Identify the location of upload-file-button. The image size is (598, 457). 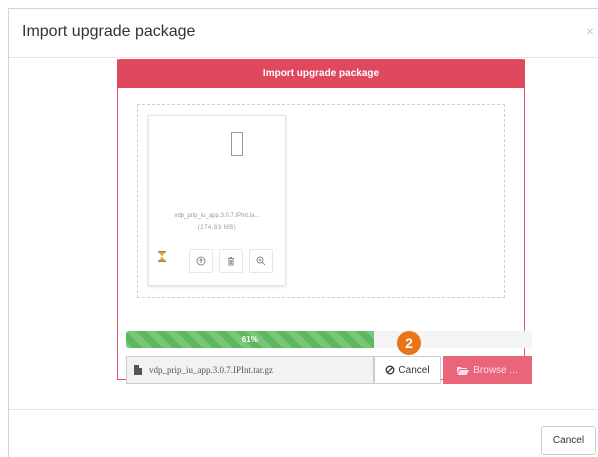
(201, 261).